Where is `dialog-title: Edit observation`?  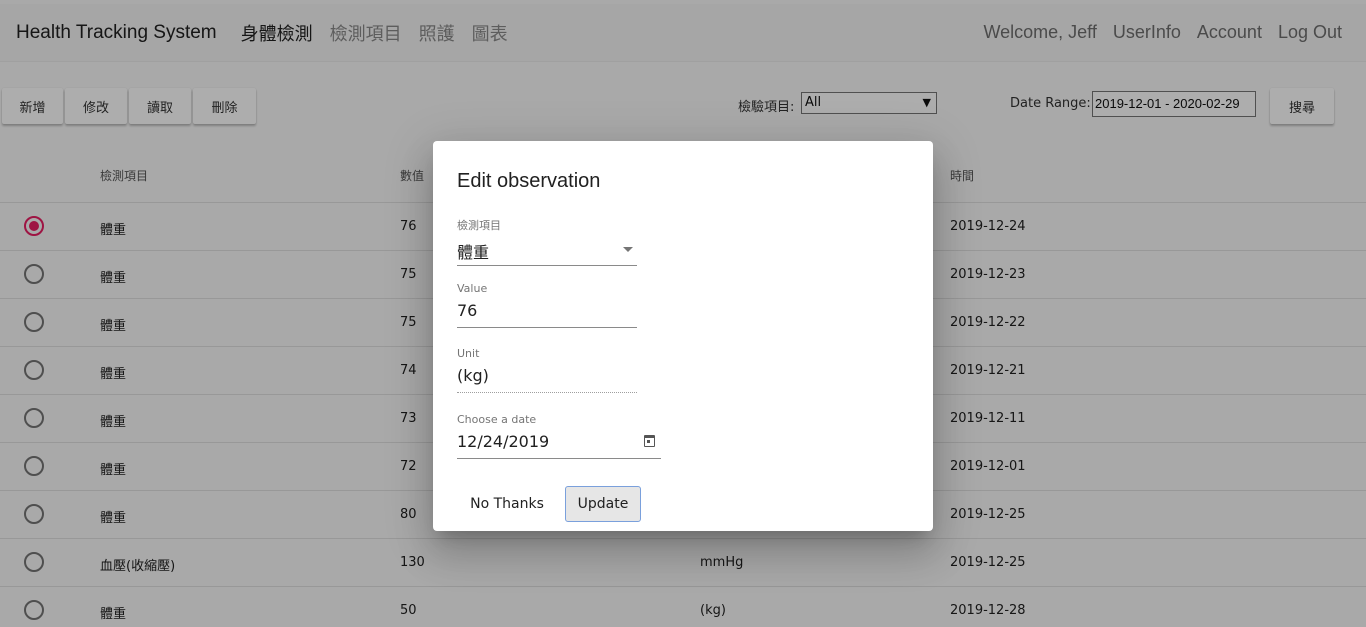 dialog-title: Edit observation is located at coordinates (529, 181).